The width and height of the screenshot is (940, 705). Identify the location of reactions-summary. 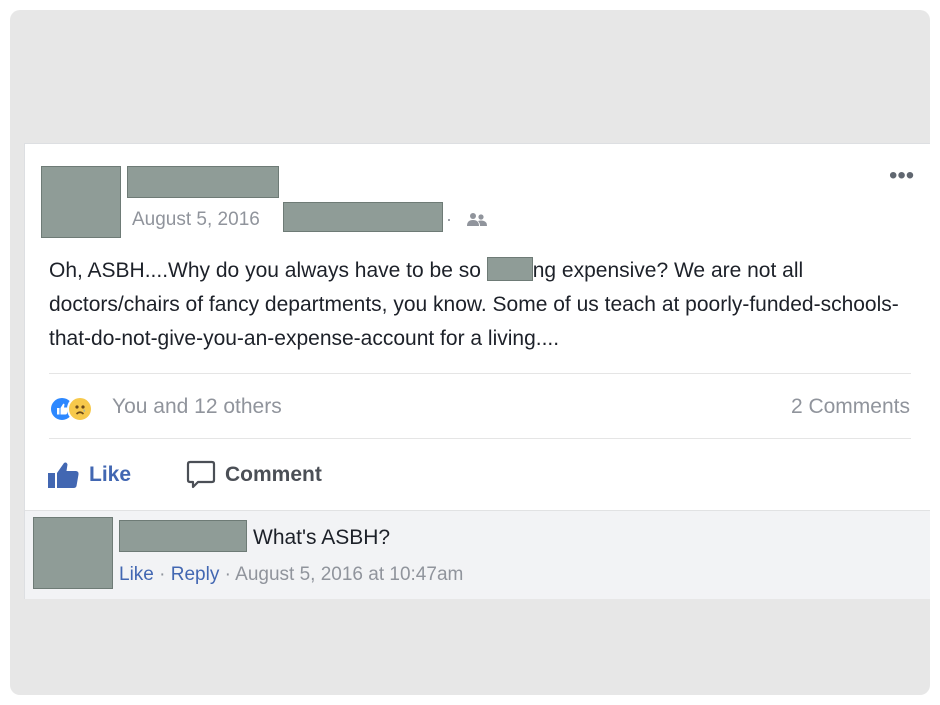
(71, 409).